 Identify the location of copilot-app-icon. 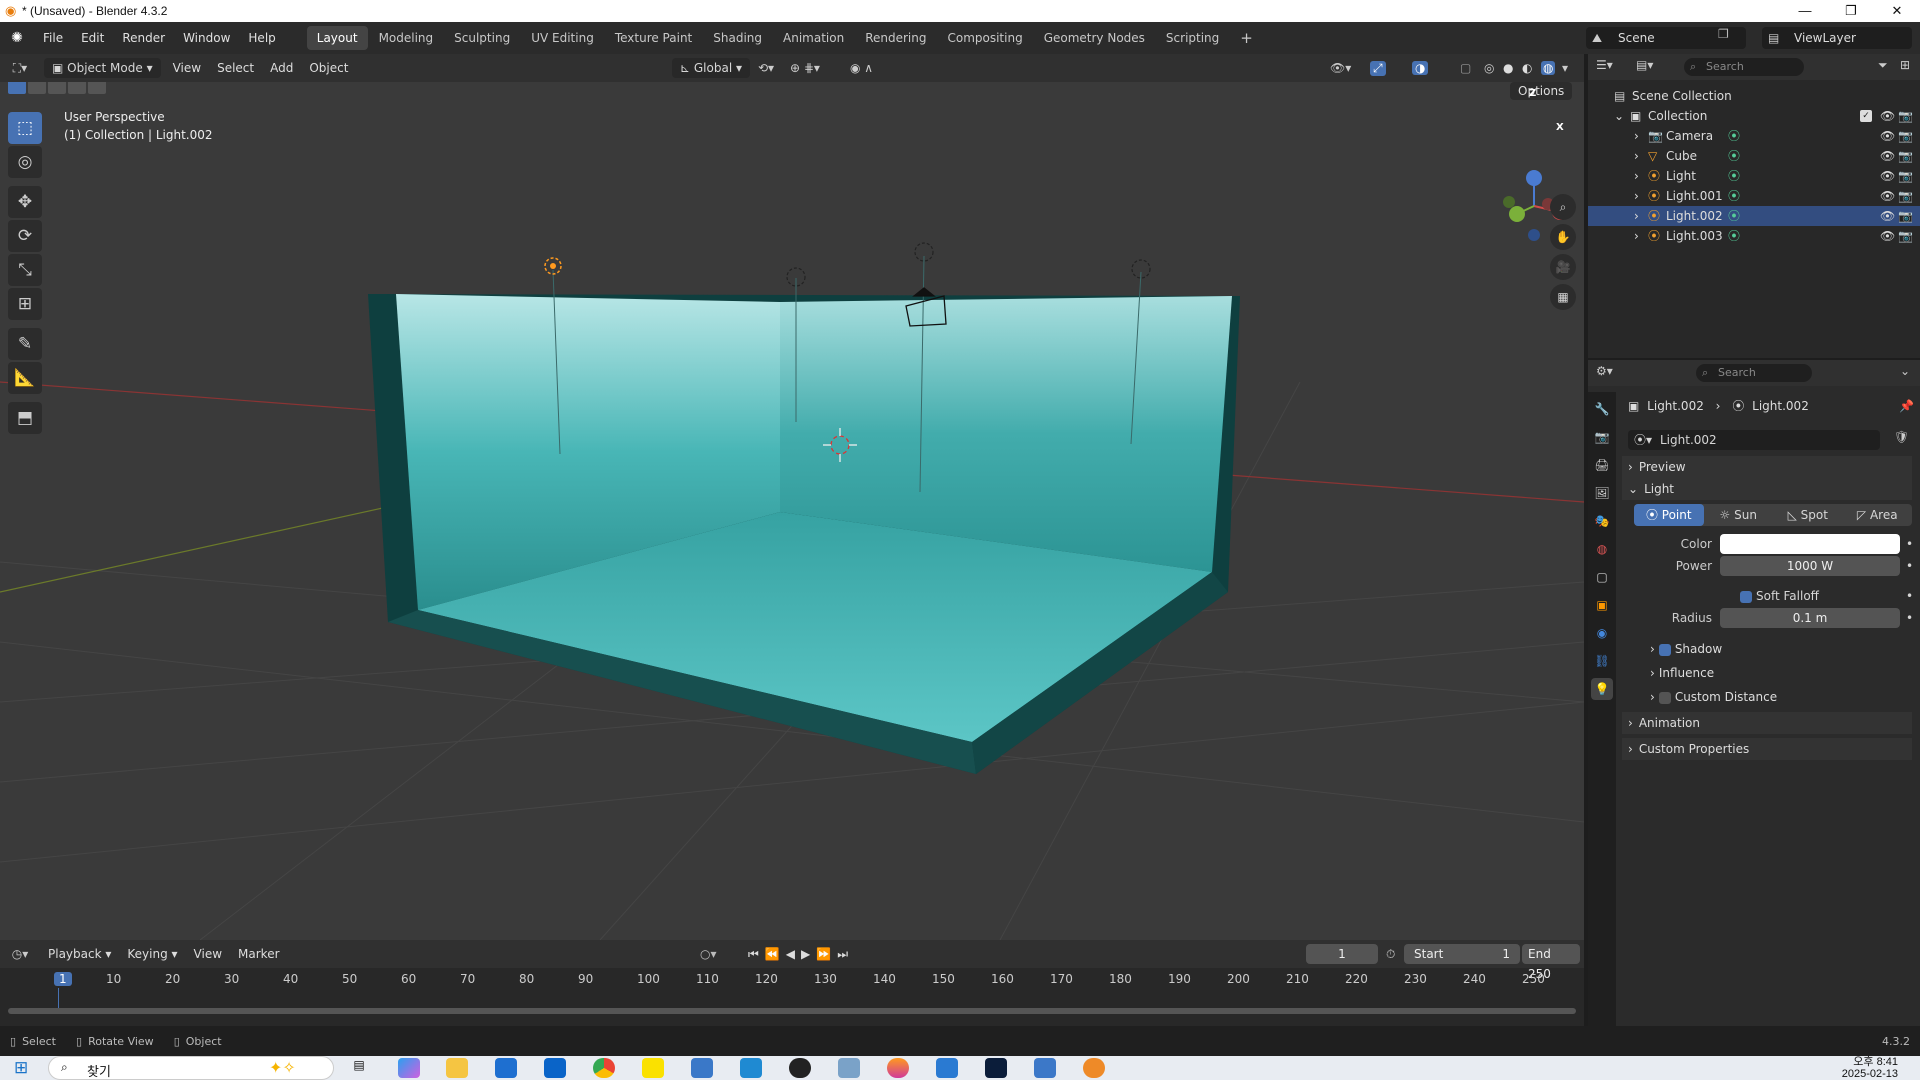
(409, 1068).